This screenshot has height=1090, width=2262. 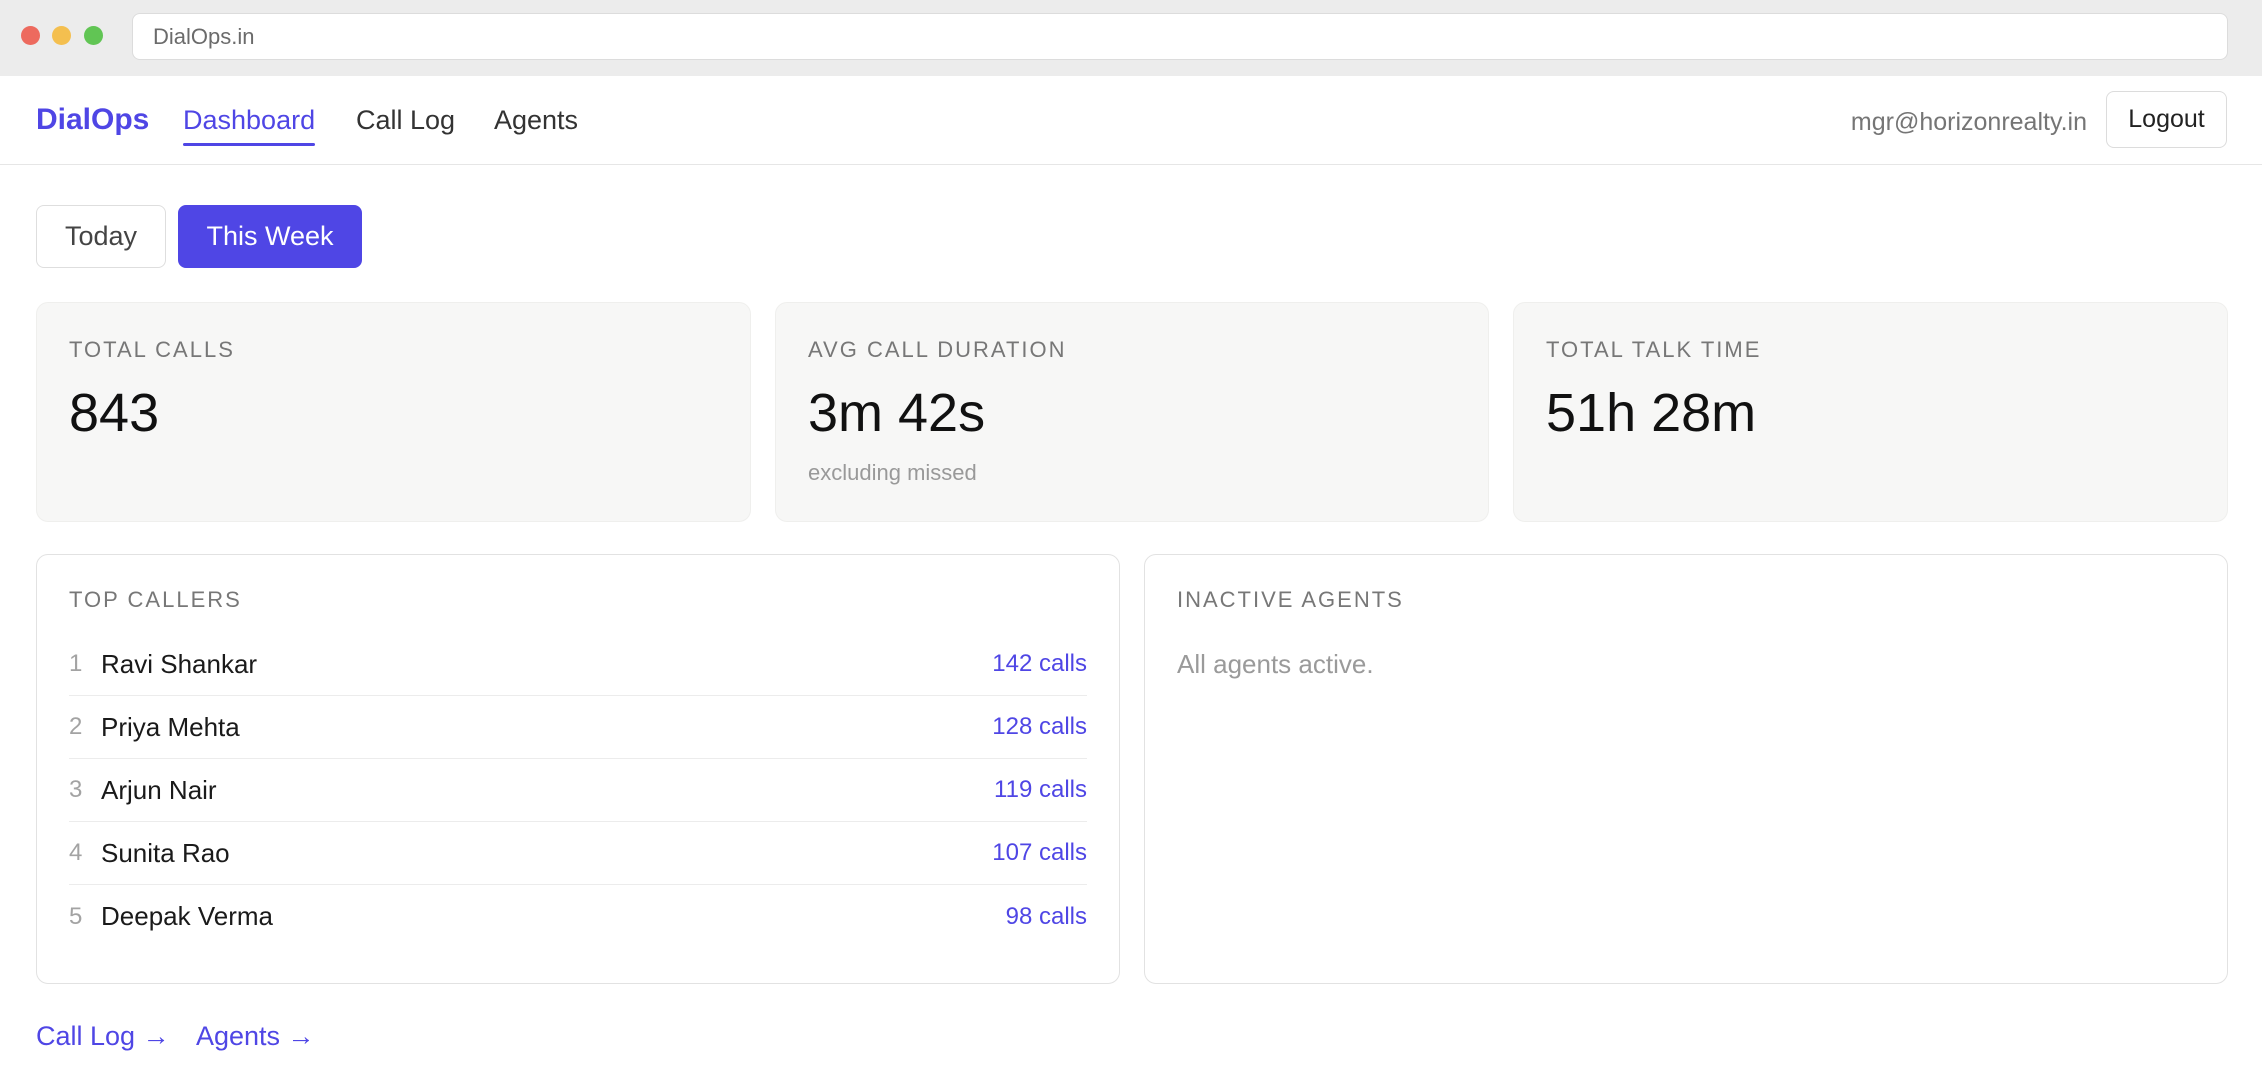 I want to click on stat-label: TOTAL CALLS, so click(x=152, y=349).